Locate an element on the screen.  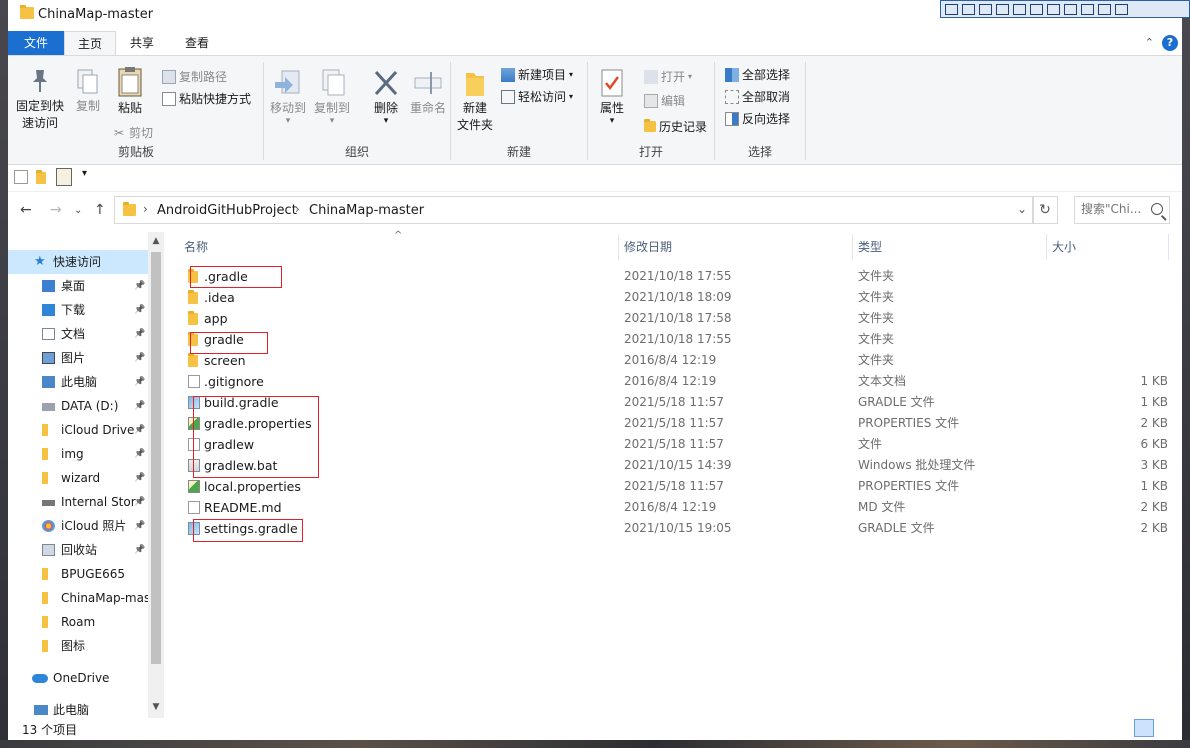
forward-icon: → is located at coordinates (56, 210).